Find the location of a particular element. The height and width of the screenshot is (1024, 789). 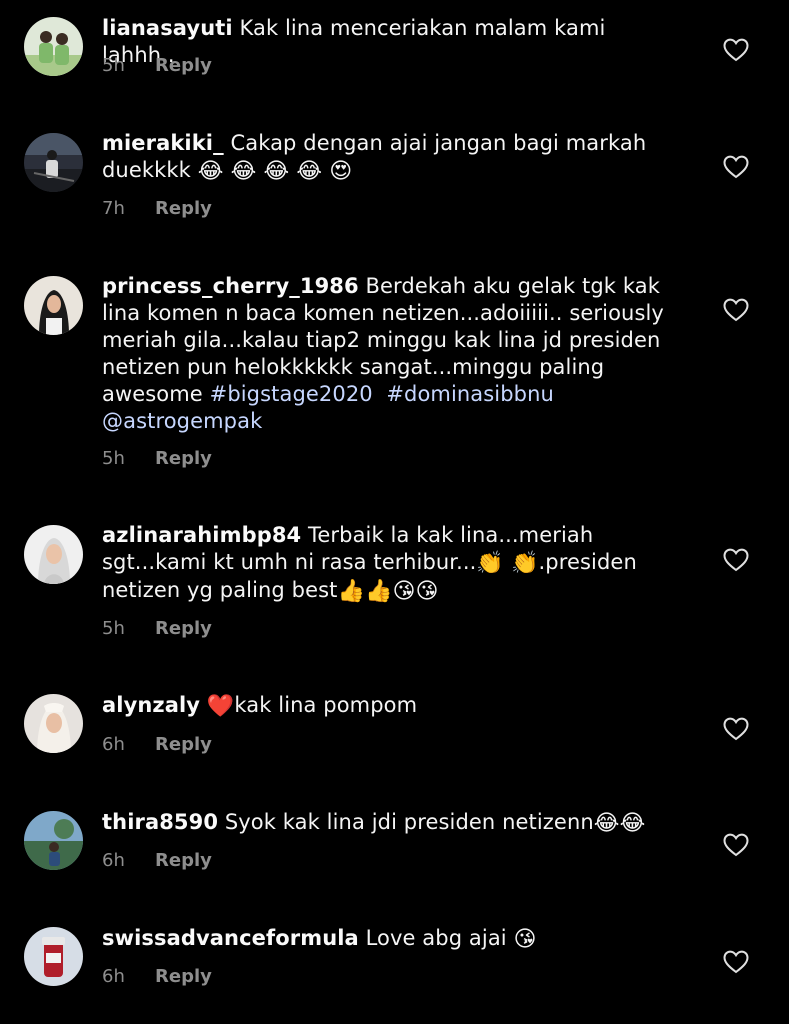

hashtag-link: #dominasibbnu is located at coordinates (470, 394).